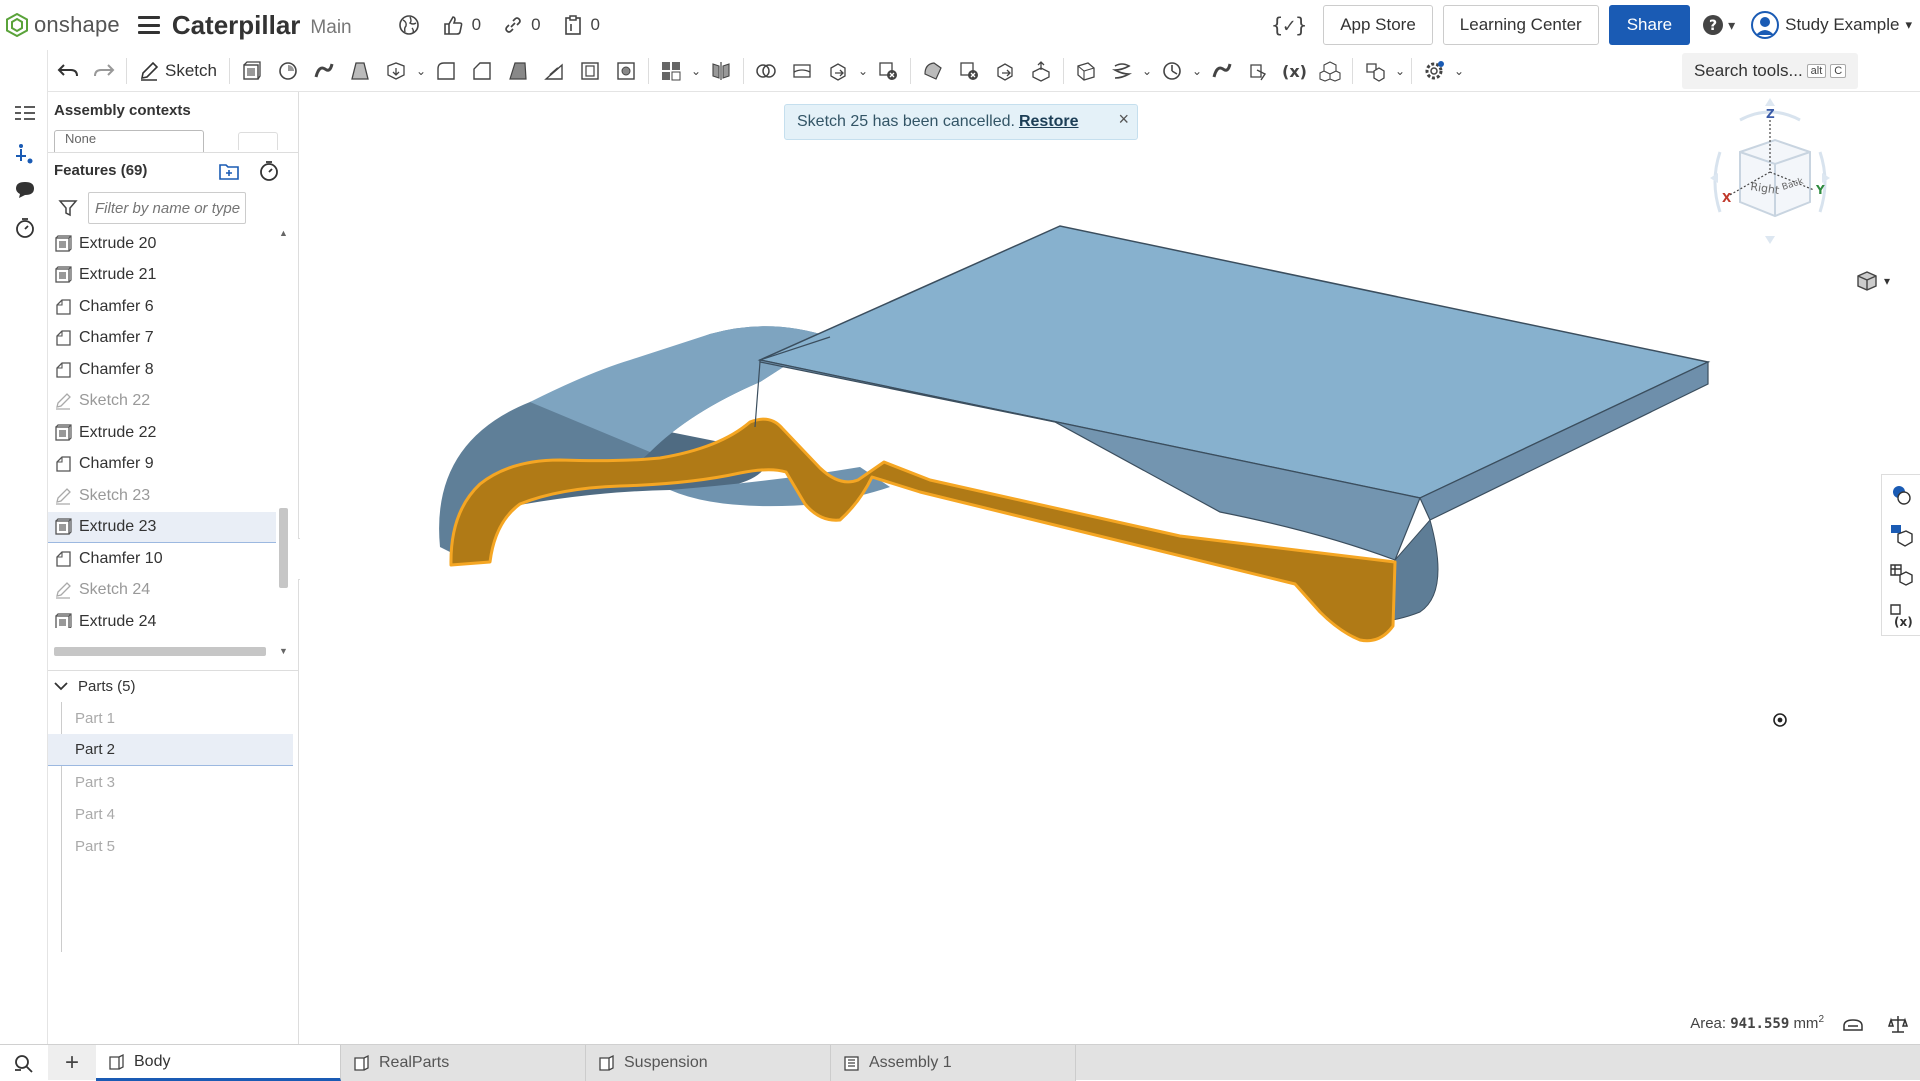  Describe the element at coordinates (1434, 71) in the screenshot. I see `gear-tool-button` at that location.